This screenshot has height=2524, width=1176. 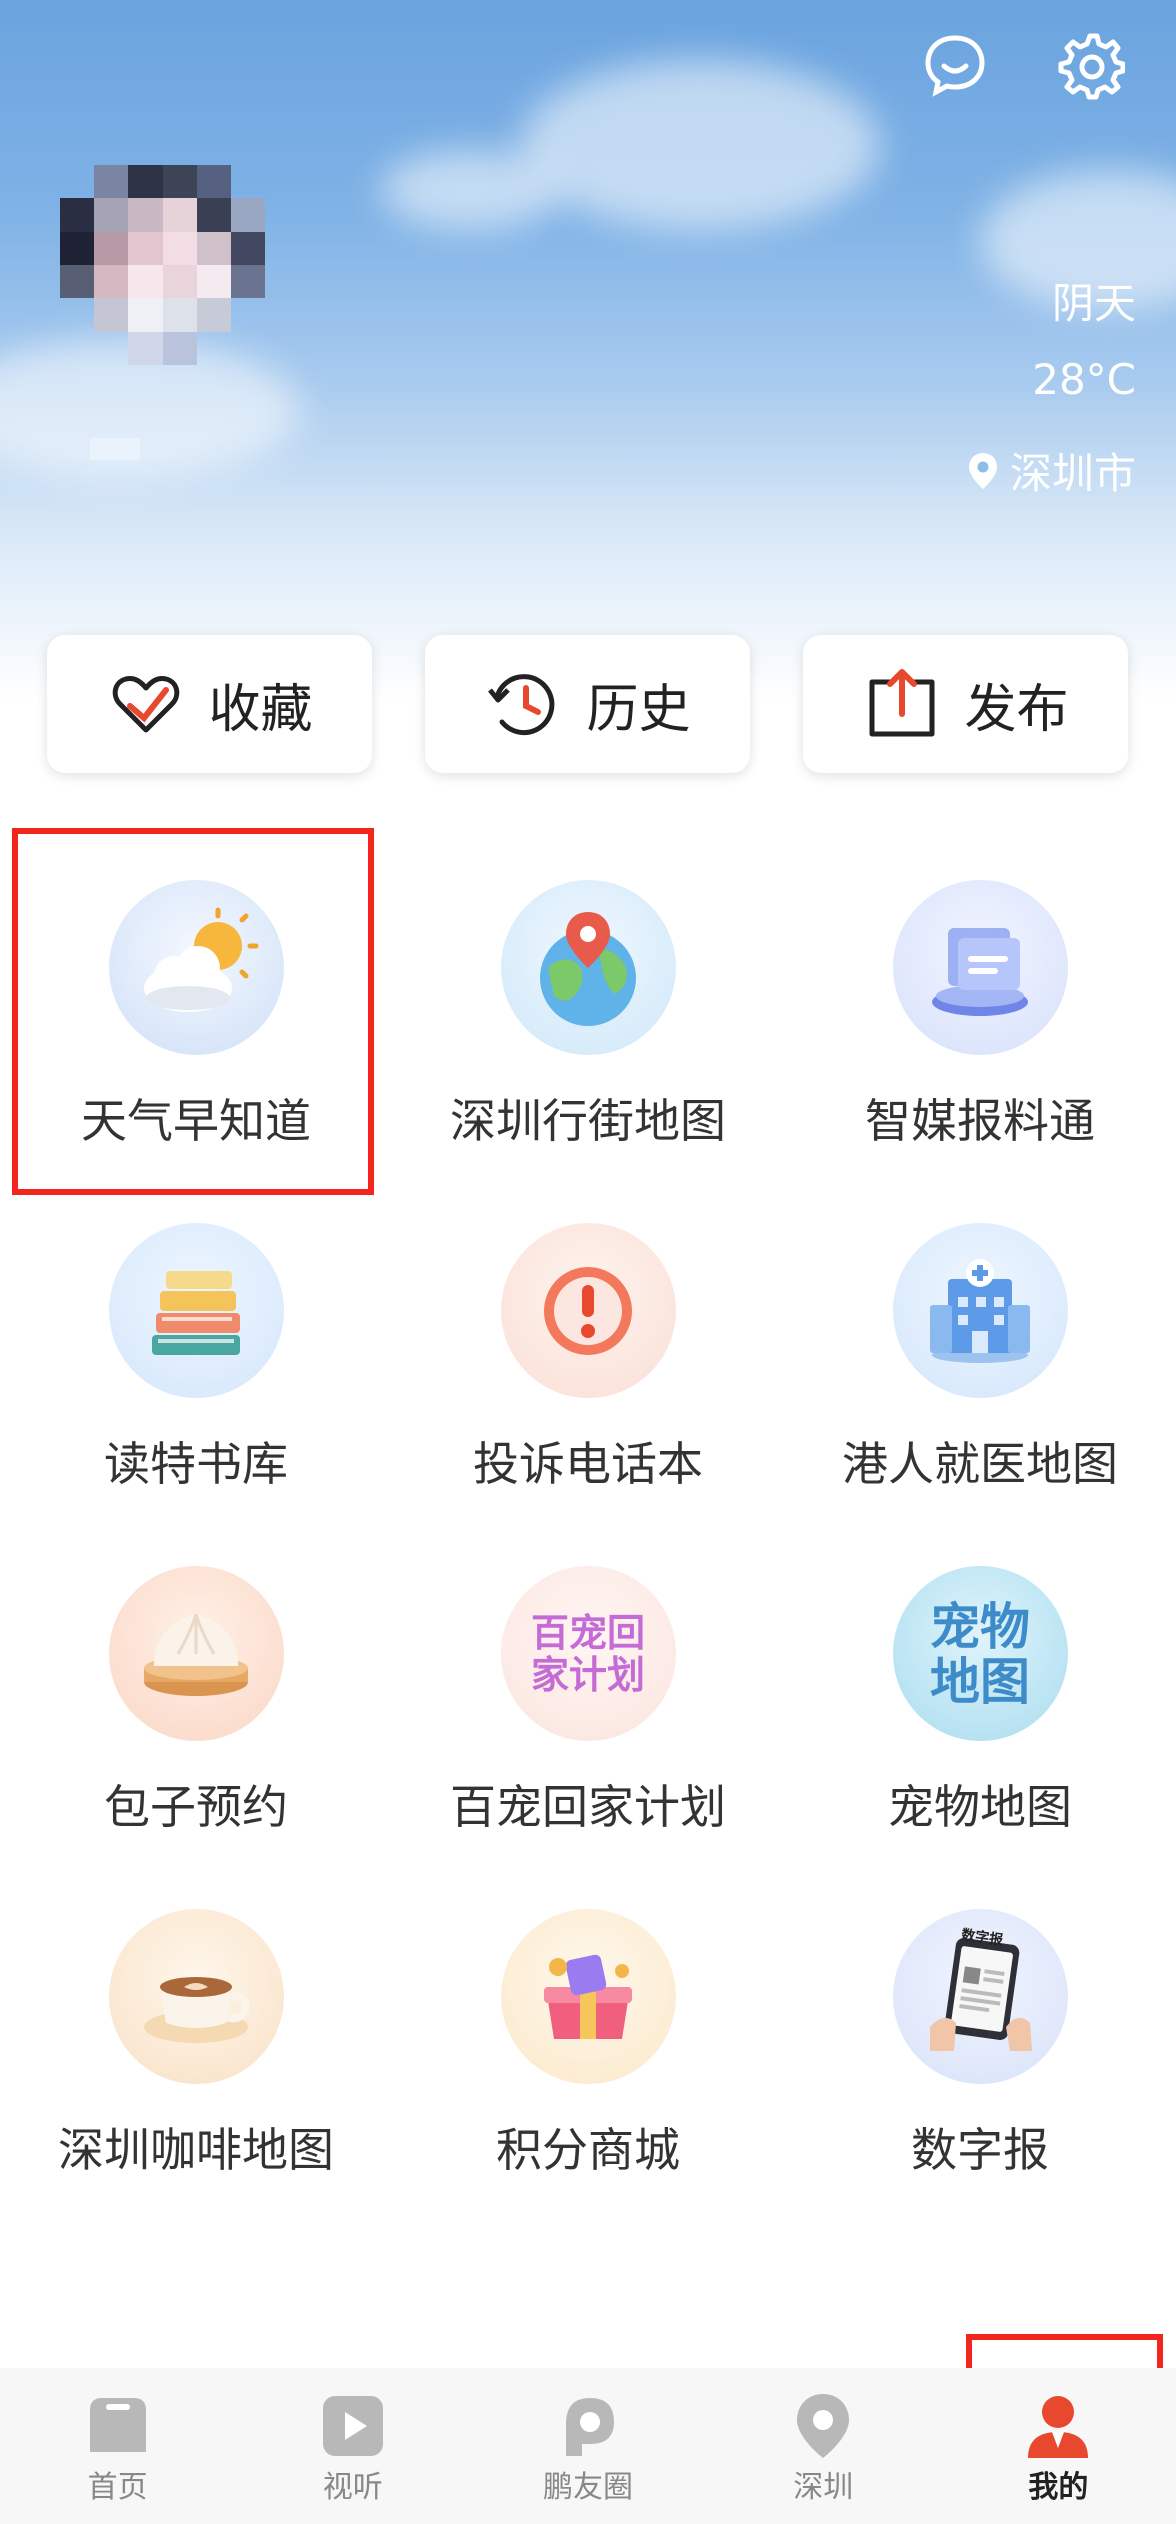 I want to click on service-label: 港人就医地图, so click(x=980, y=1464).